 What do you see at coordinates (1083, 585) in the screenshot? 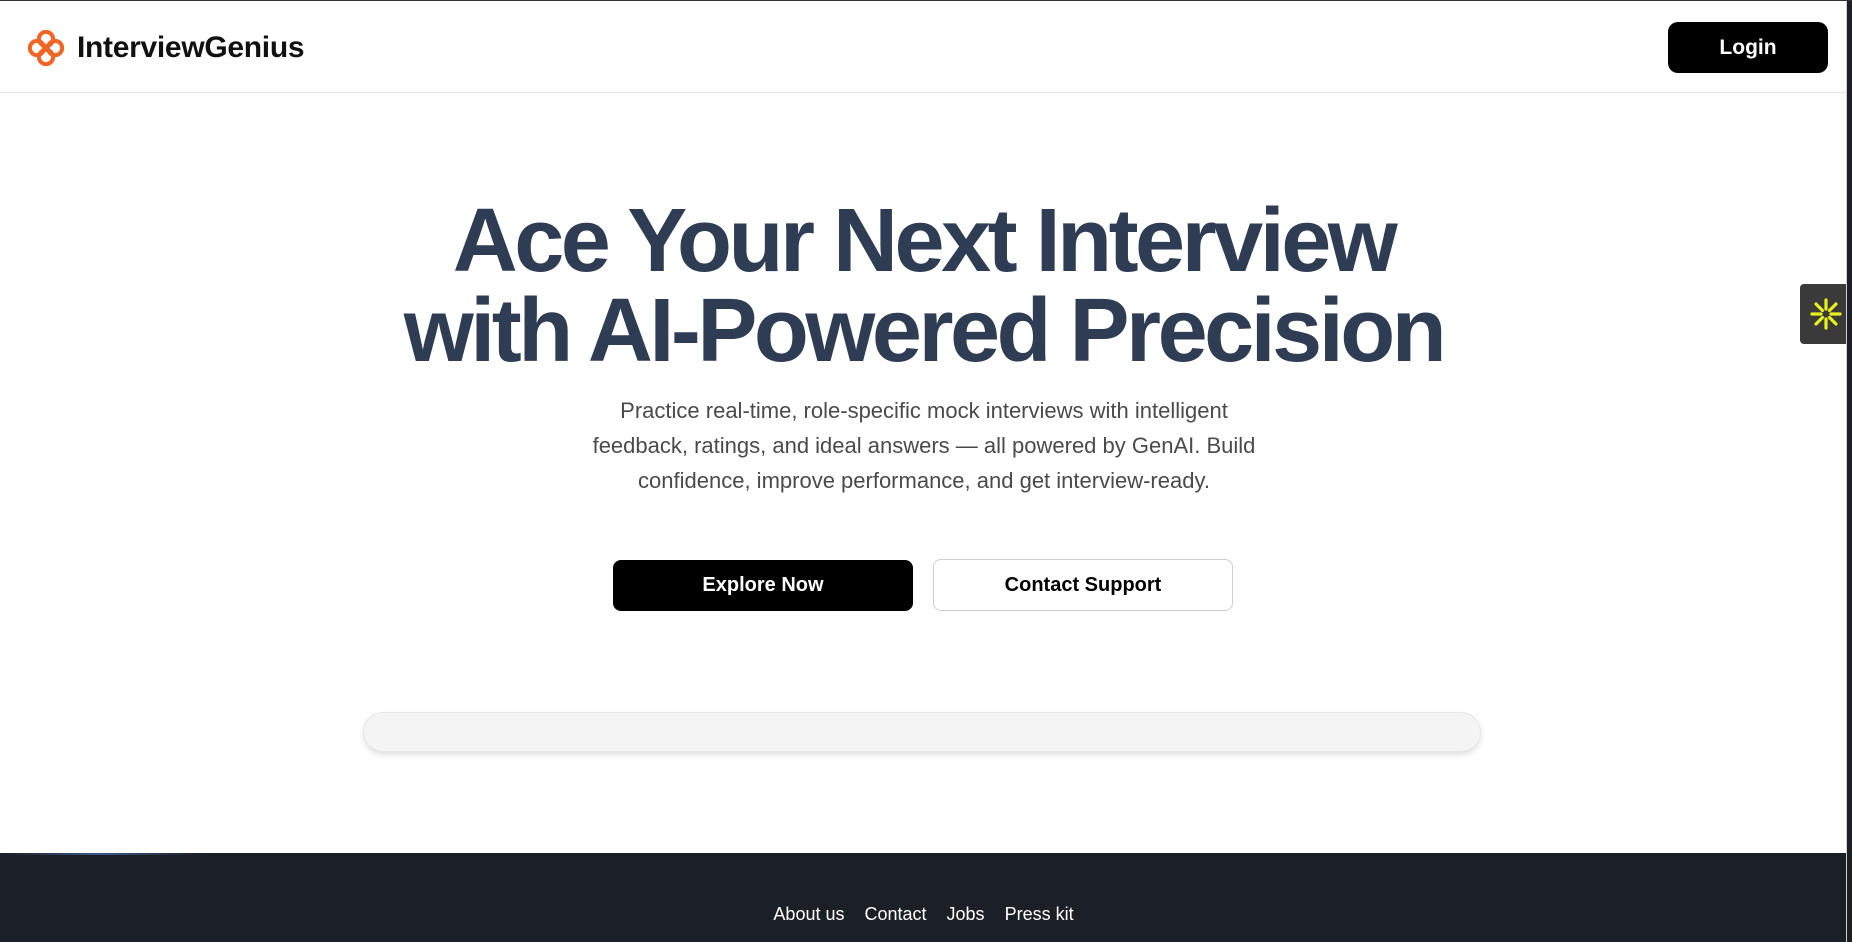
I see `contact-support-button: Contact Support` at bounding box center [1083, 585].